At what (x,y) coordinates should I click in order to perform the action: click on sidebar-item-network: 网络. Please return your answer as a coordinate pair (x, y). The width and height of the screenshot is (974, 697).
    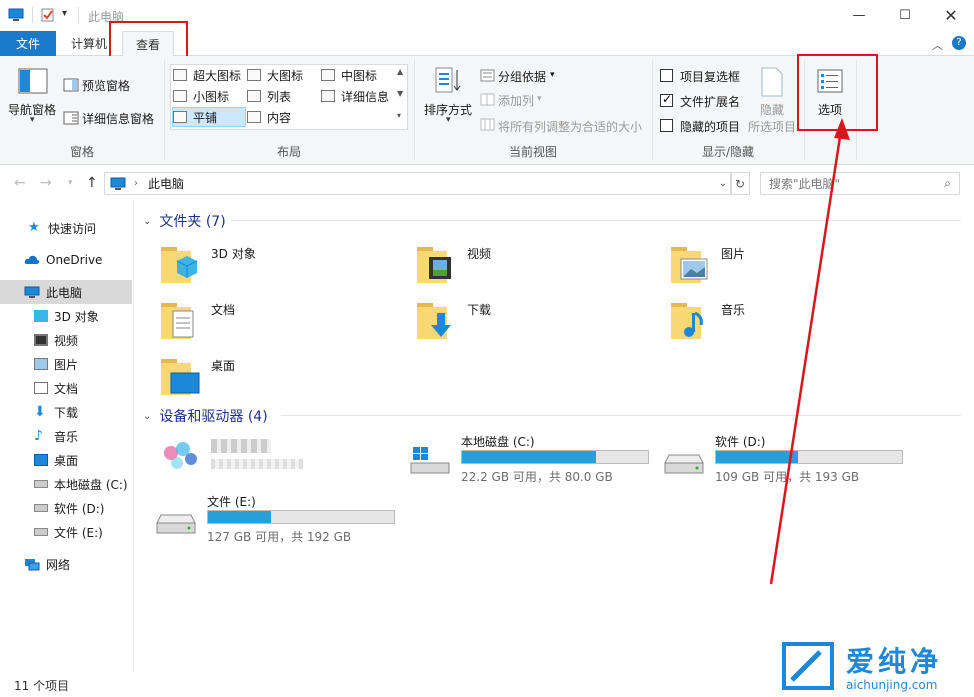
    Looking at the image, I should click on (66, 564).